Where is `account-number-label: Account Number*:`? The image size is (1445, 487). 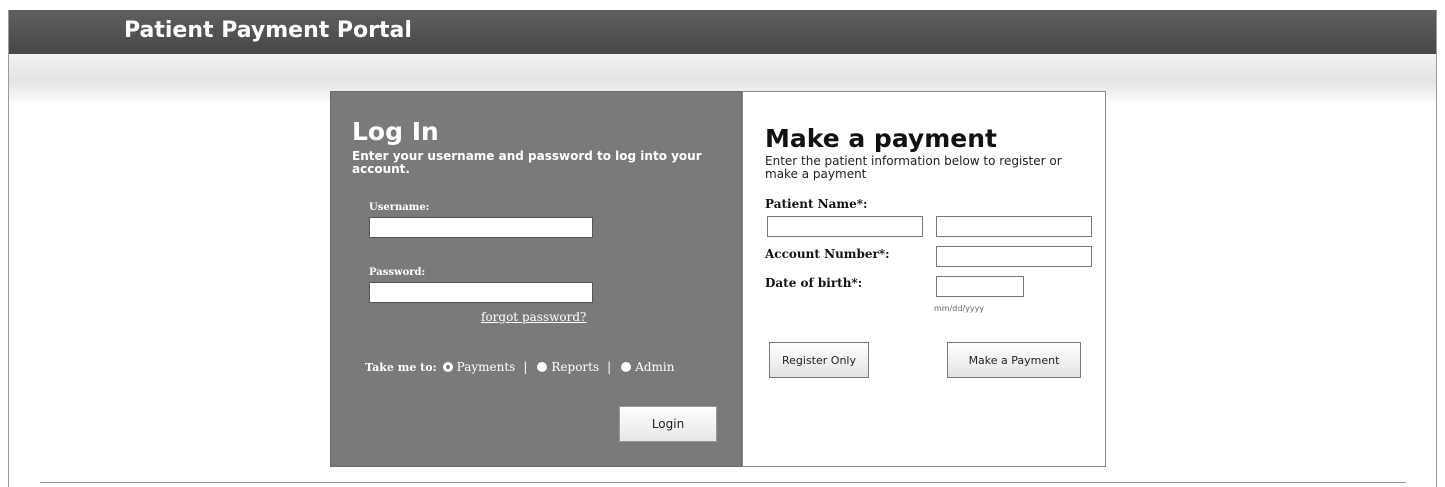
account-number-label: Account Number*: is located at coordinates (827, 254).